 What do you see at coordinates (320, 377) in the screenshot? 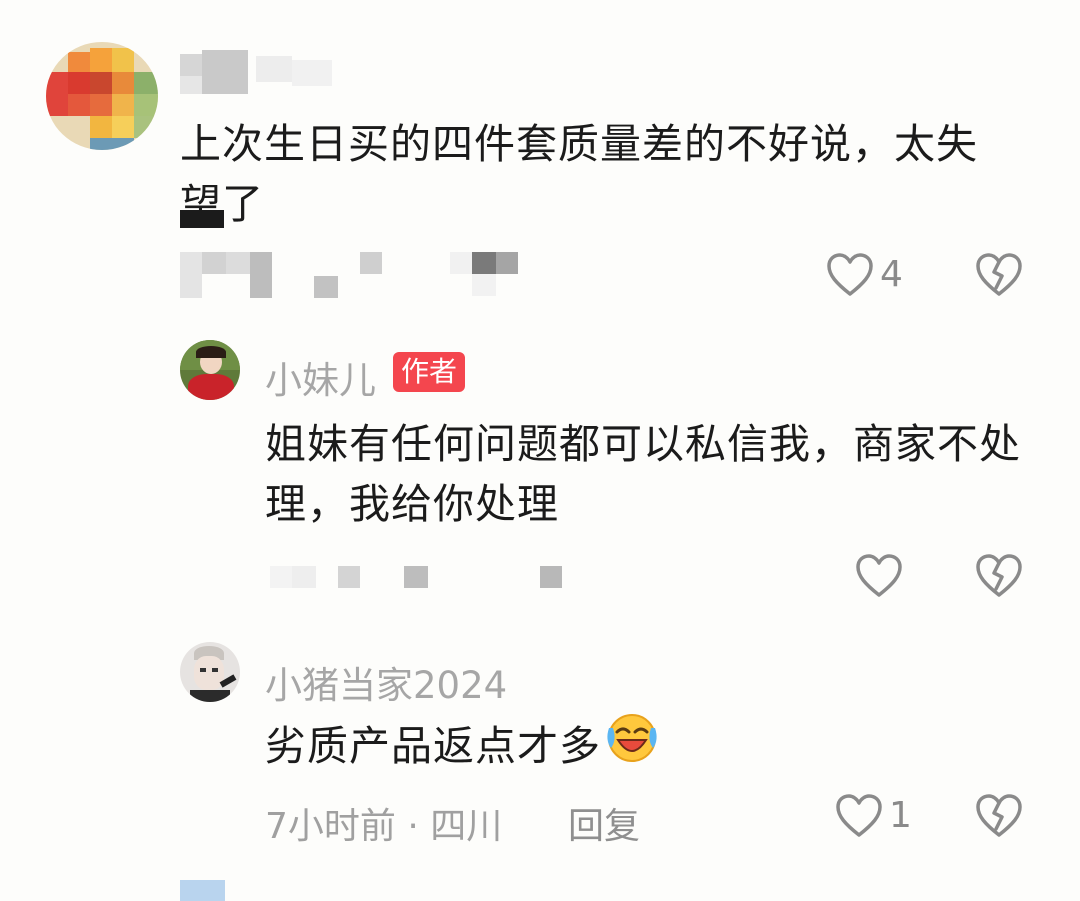
I see `username: 小妹儿` at bounding box center [320, 377].